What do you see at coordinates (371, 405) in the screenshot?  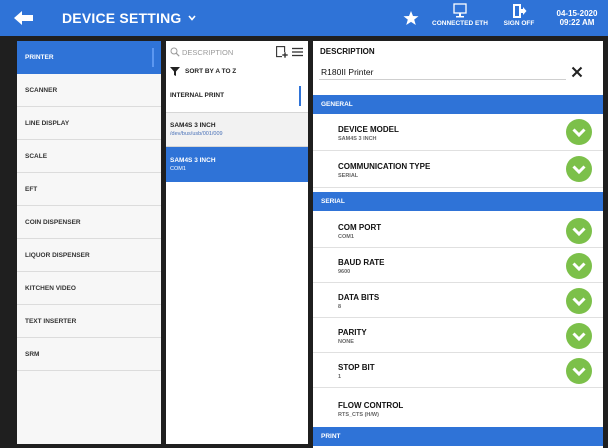 I see `setting-label: FLOW CONTROL` at bounding box center [371, 405].